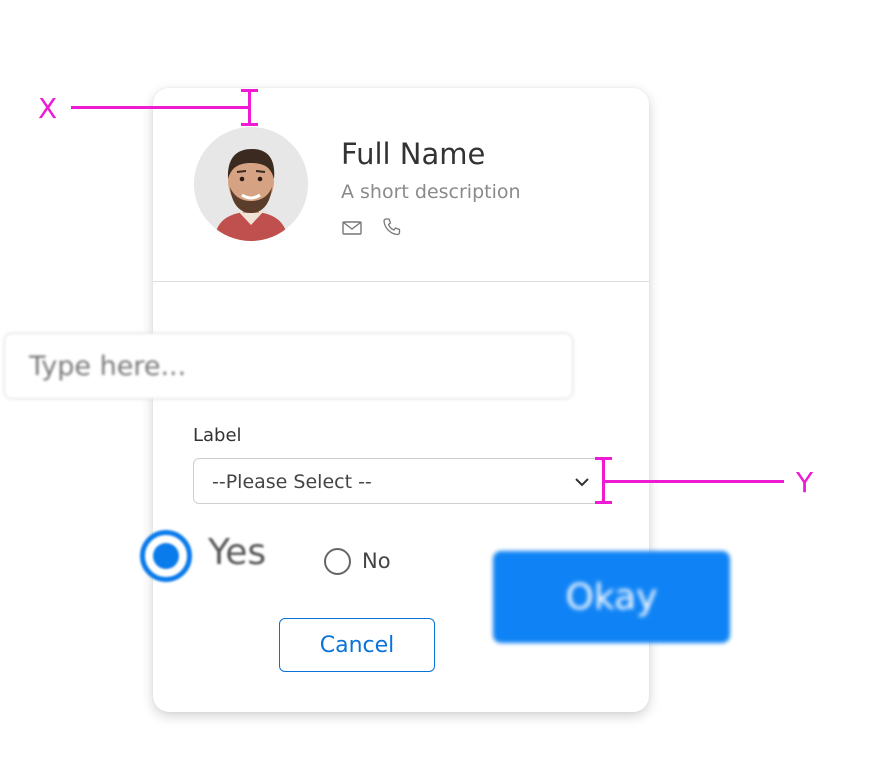 This screenshot has height=770, width=876. I want to click on avatar, so click(251, 184).